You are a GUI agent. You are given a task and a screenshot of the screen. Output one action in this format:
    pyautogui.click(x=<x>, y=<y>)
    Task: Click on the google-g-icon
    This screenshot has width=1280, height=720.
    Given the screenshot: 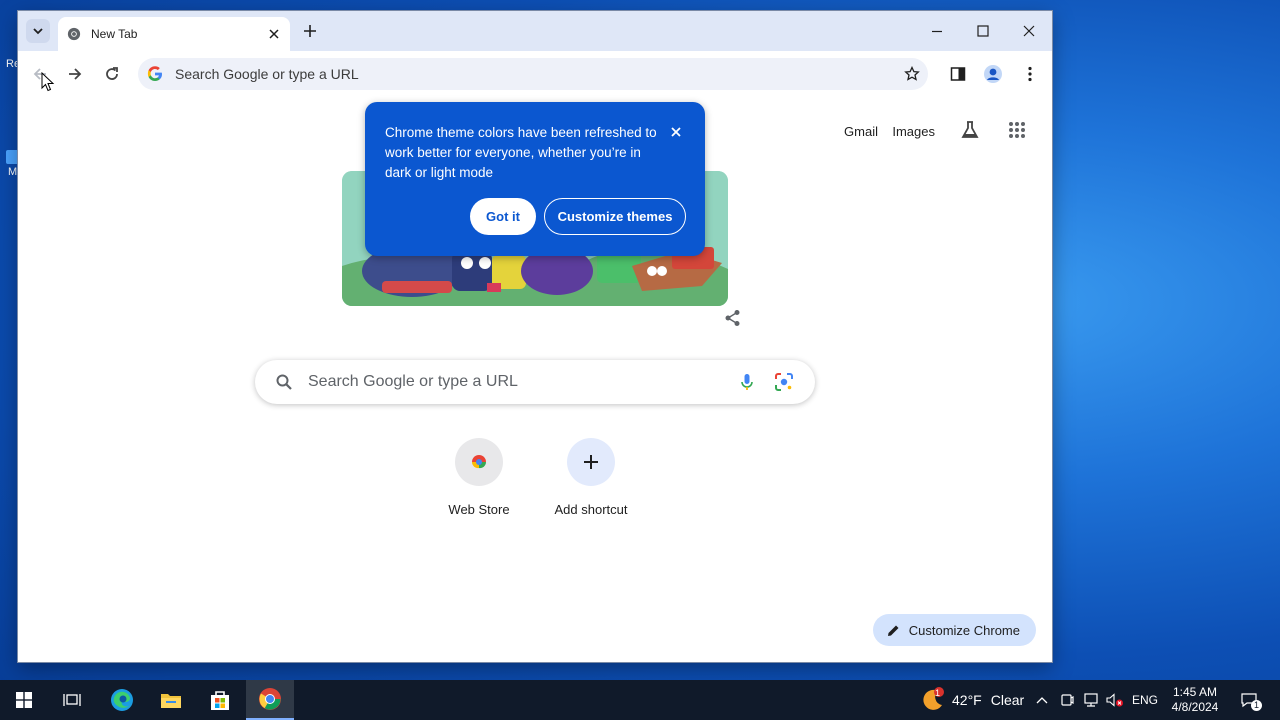 What is the action you would take?
    pyautogui.click(x=154, y=73)
    